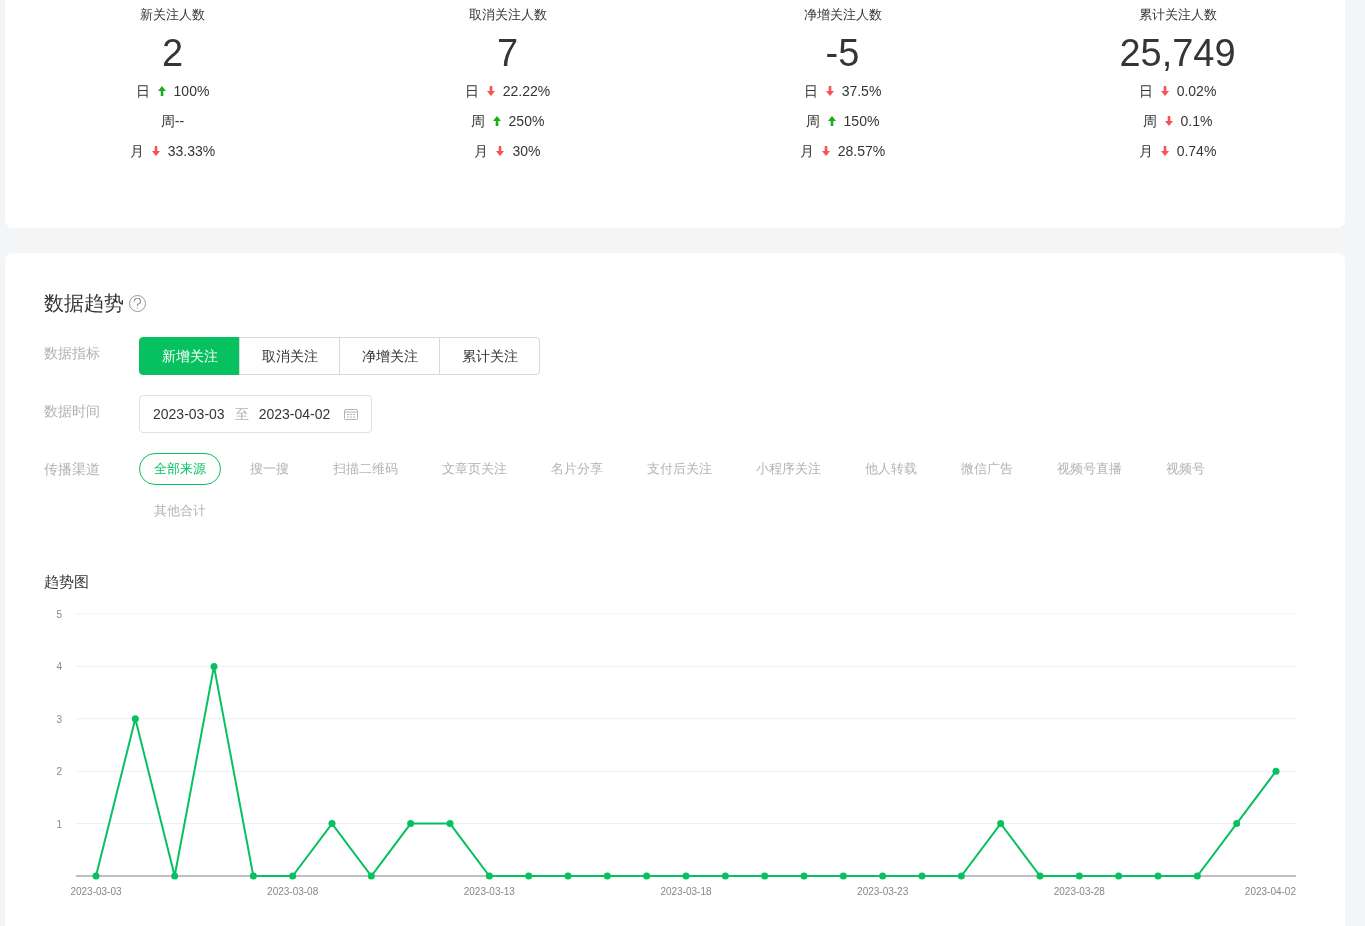  I want to click on change-percent: 100%, so click(191, 91).